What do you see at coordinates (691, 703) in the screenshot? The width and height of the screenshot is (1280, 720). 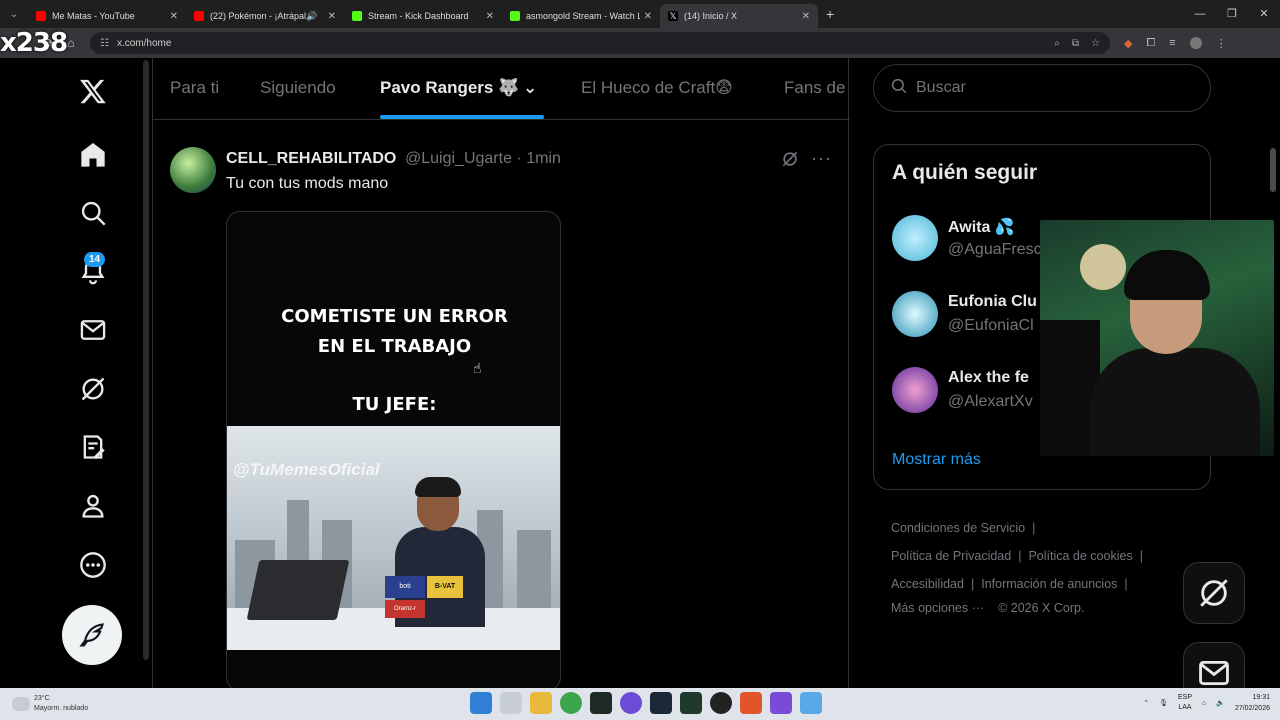 I see `app-icon` at bounding box center [691, 703].